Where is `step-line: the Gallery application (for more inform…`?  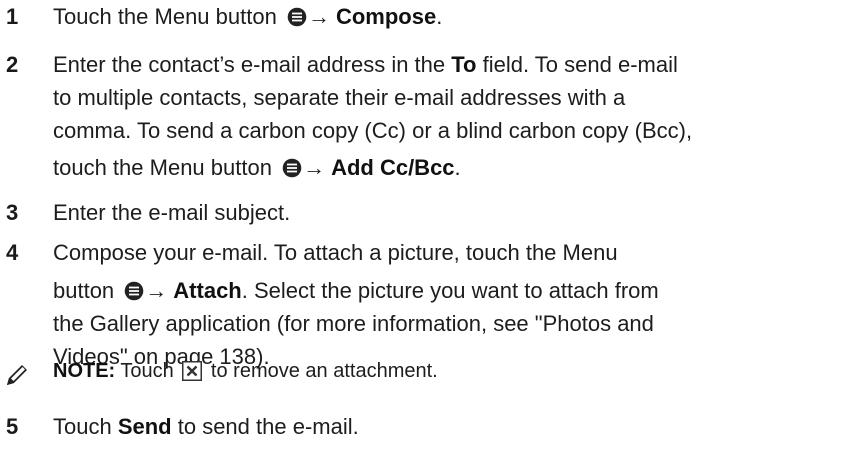 step-line: the Gallery application (for more inform… is located at coordinates (353, 323).